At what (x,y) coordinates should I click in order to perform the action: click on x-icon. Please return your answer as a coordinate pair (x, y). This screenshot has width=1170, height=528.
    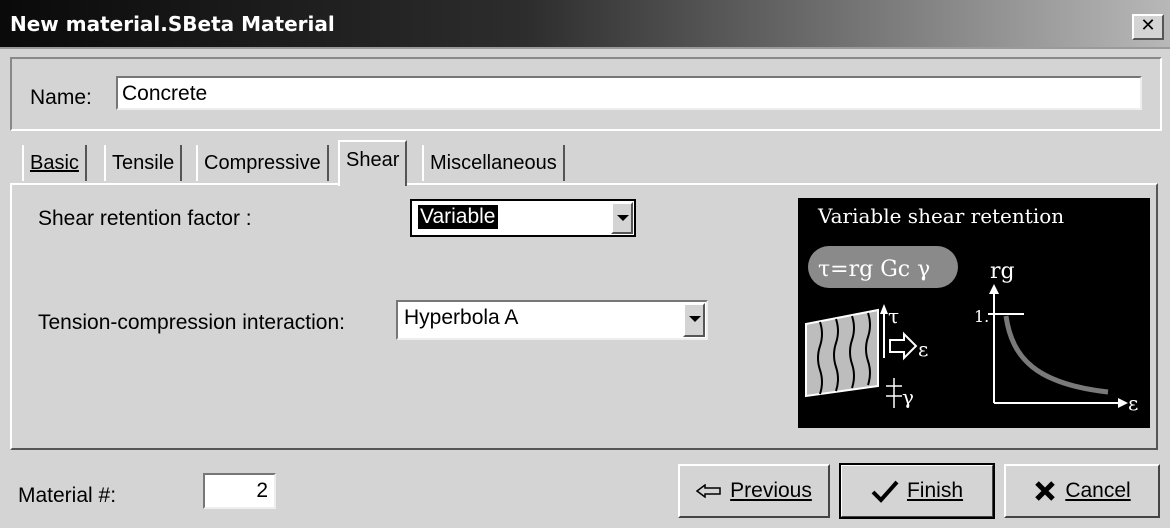
    Looking at the image, I should click on (1045, 491).